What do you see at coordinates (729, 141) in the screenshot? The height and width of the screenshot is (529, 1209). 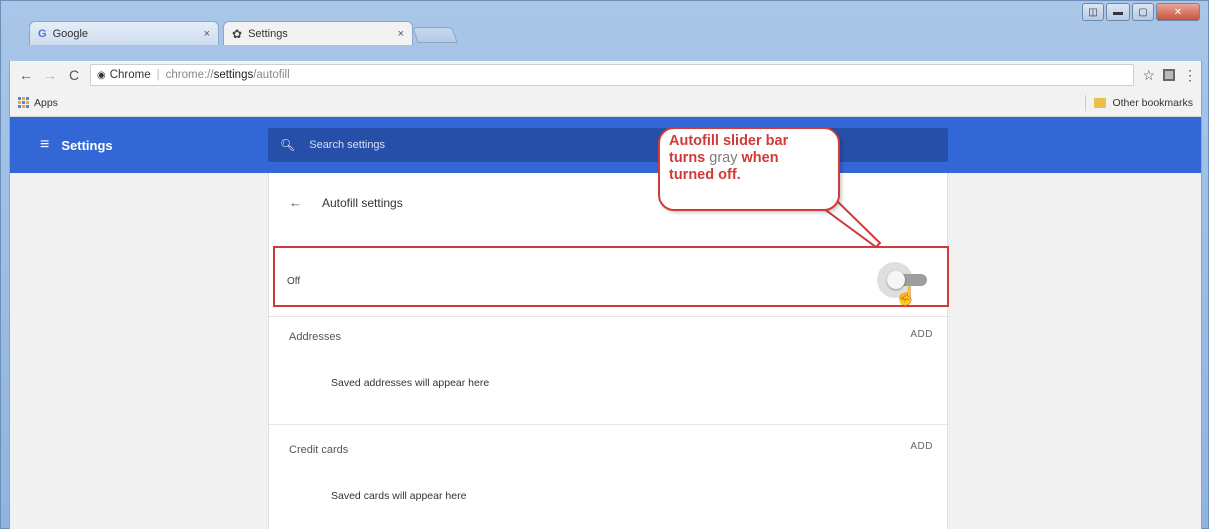 I see `callout-line-1: Autofill slider bar` at bounding box center [729, 141].